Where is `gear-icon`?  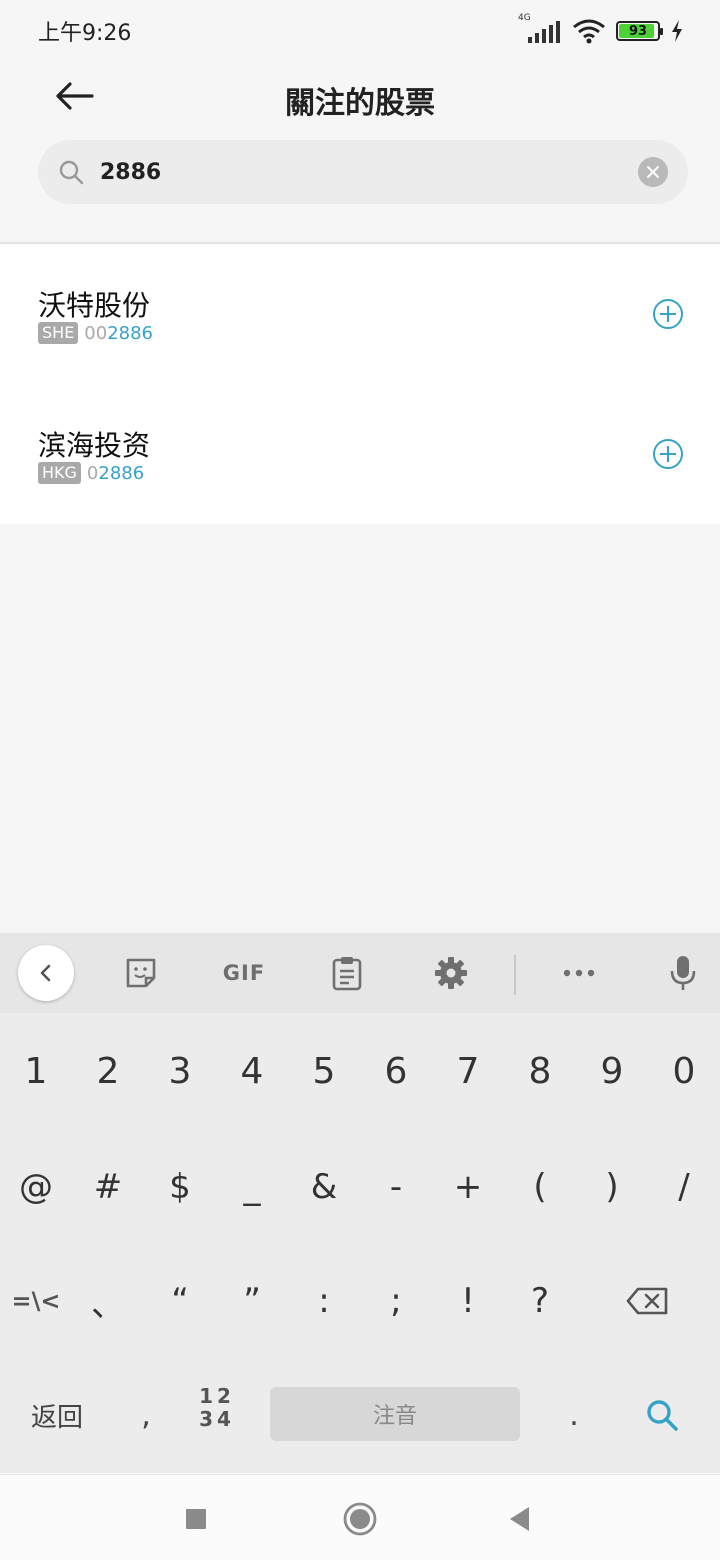
gear-icon is located at coordinates (451, 973).